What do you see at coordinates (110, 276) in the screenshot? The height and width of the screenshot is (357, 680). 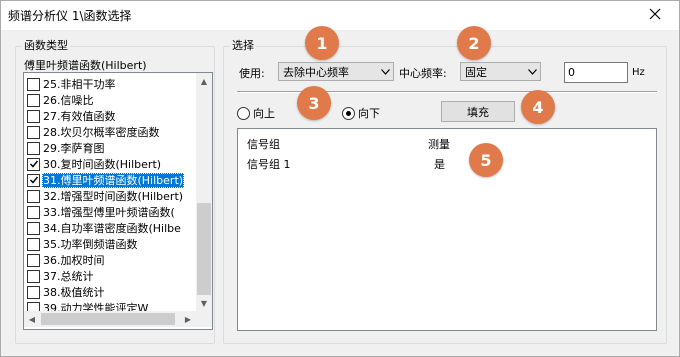 I see `list-item: 37.总统计` at bounding box center [110, 276].